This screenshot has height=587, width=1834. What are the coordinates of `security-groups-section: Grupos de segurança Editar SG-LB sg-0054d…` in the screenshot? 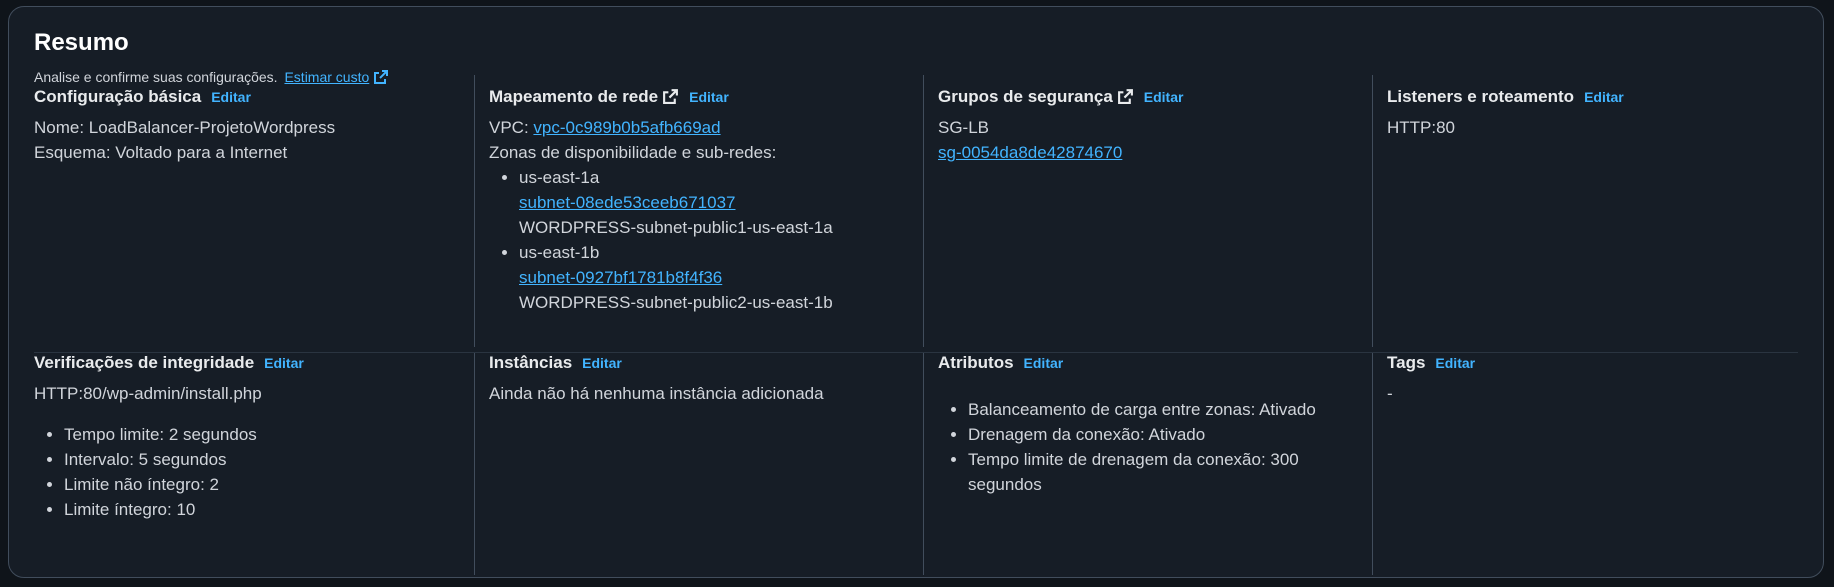 It's located at (1147, 211).